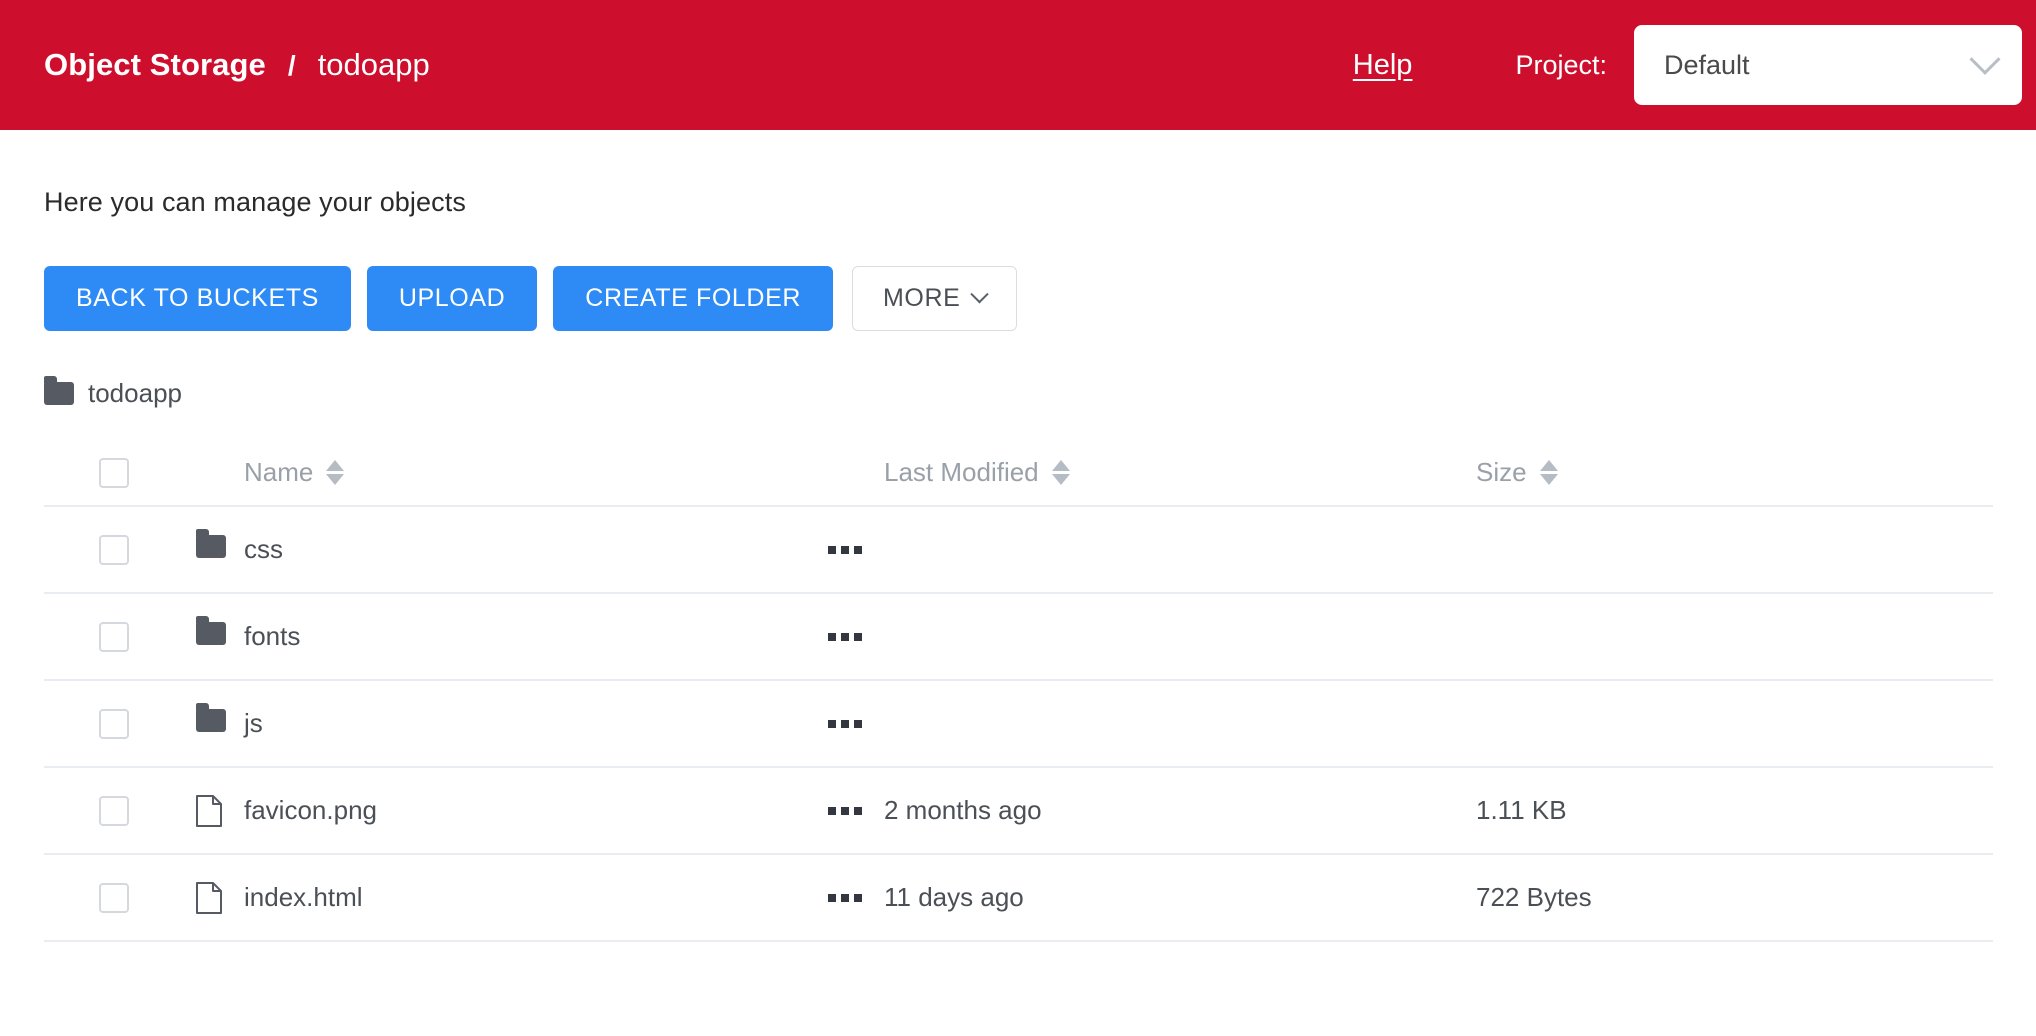 The width and height of the screenshot is (2036, 1036). What do you see at coordinates (1734, 810) in the screenshot?
I see `row-size: 1.11 KB` at bounding box center [1734, 810].